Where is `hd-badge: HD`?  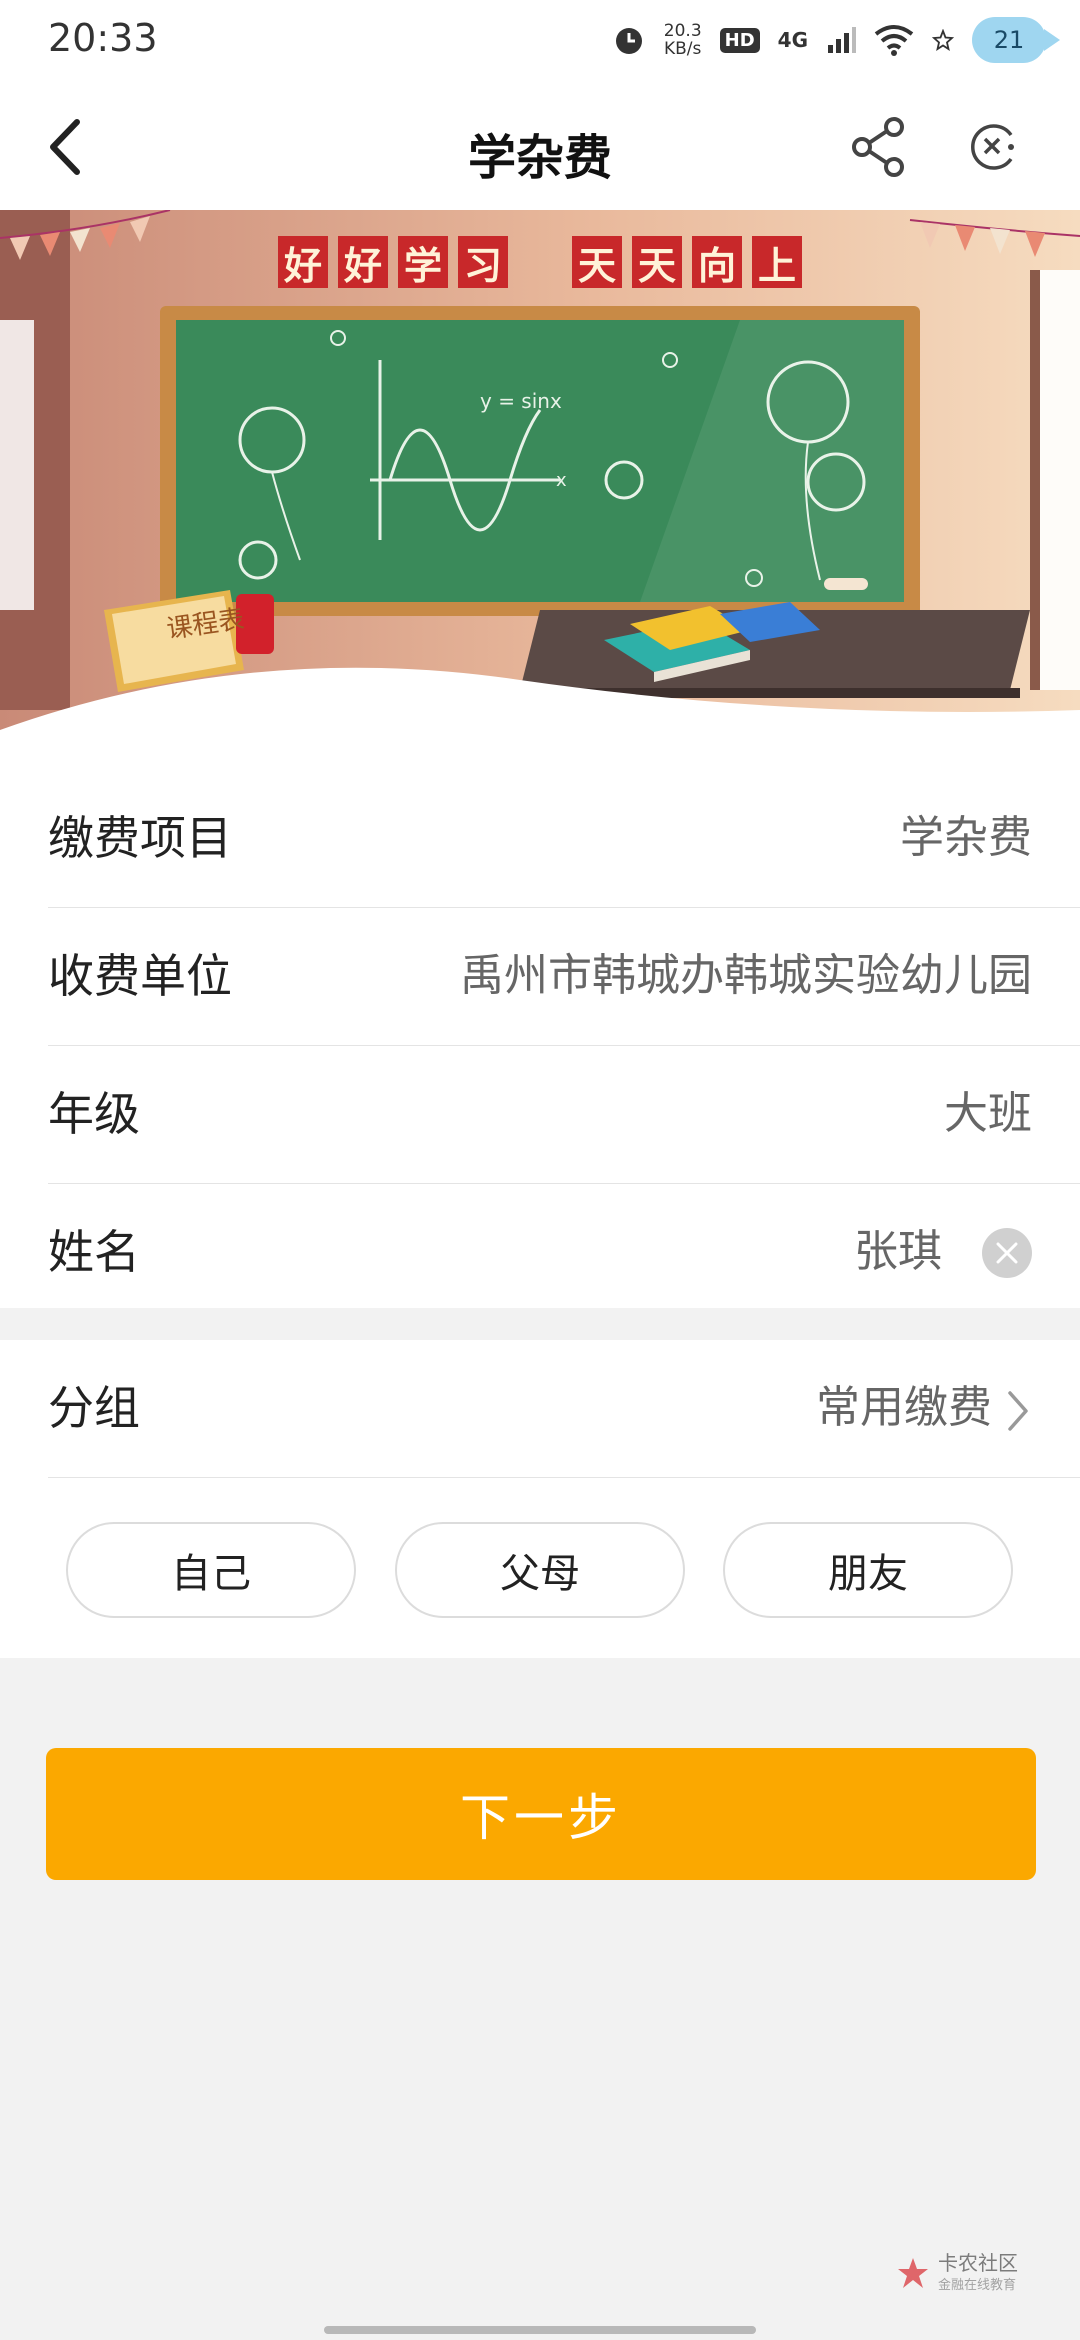 hd-badge: HD is located at coordinates (739, 40).